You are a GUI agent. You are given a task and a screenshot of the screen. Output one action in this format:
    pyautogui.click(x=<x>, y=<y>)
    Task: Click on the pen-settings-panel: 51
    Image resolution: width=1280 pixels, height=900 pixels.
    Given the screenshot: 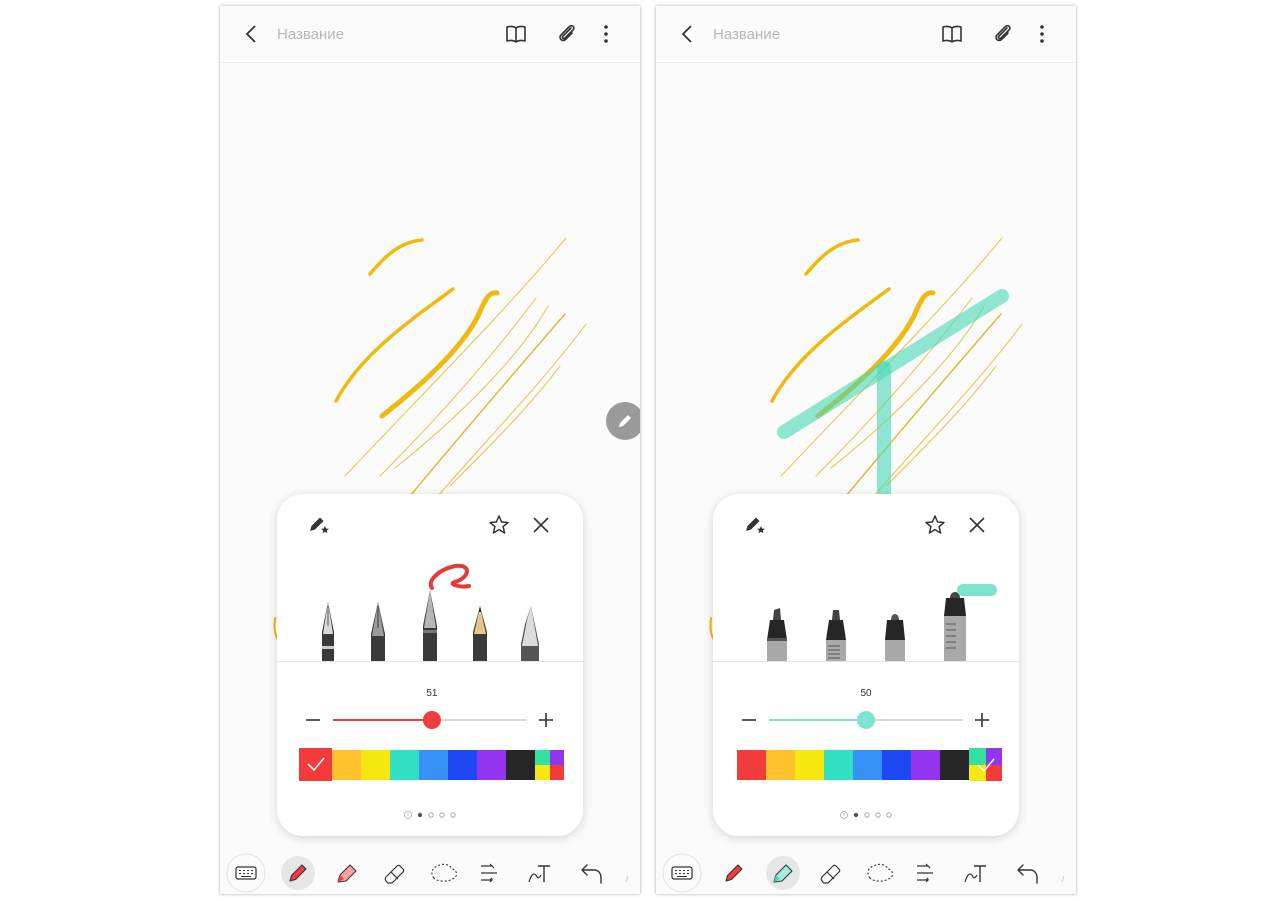 What is the action you would take?
    pyautogui.click(x=430, y=665)
    